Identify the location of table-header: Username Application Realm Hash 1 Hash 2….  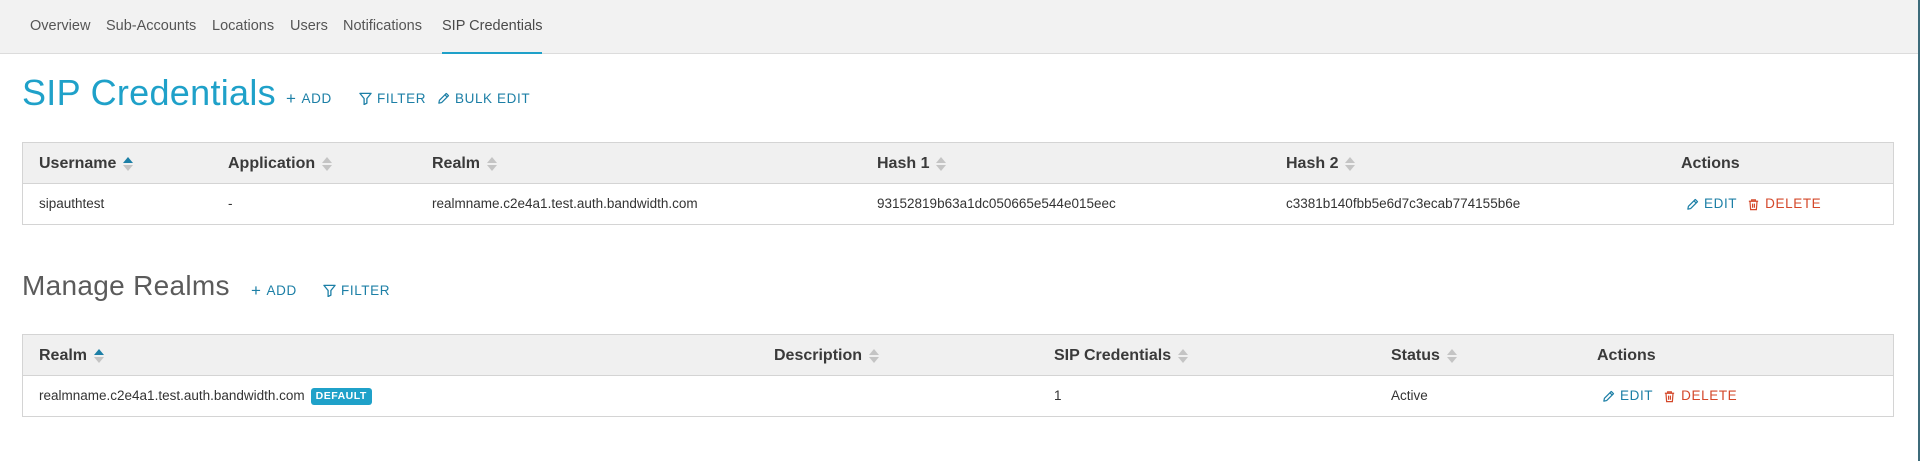
(958, 163).